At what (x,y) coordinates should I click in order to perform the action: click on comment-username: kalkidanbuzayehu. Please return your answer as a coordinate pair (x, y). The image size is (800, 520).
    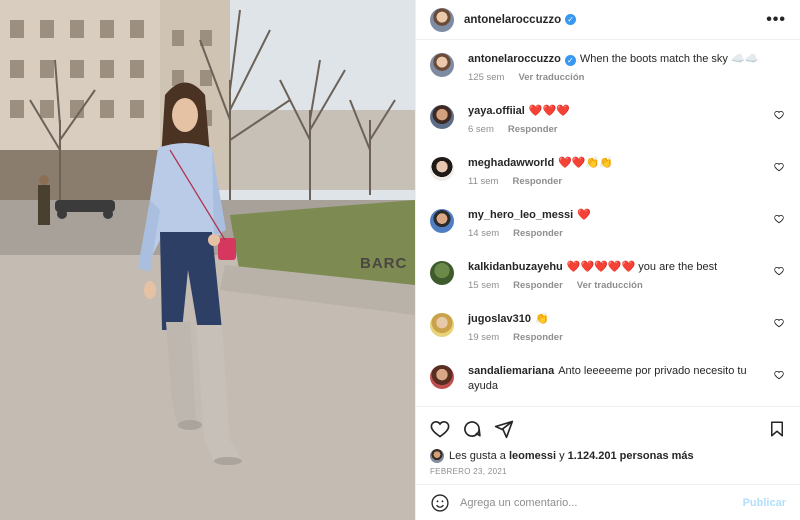
    Looking at the image, I should click on (515, 267).